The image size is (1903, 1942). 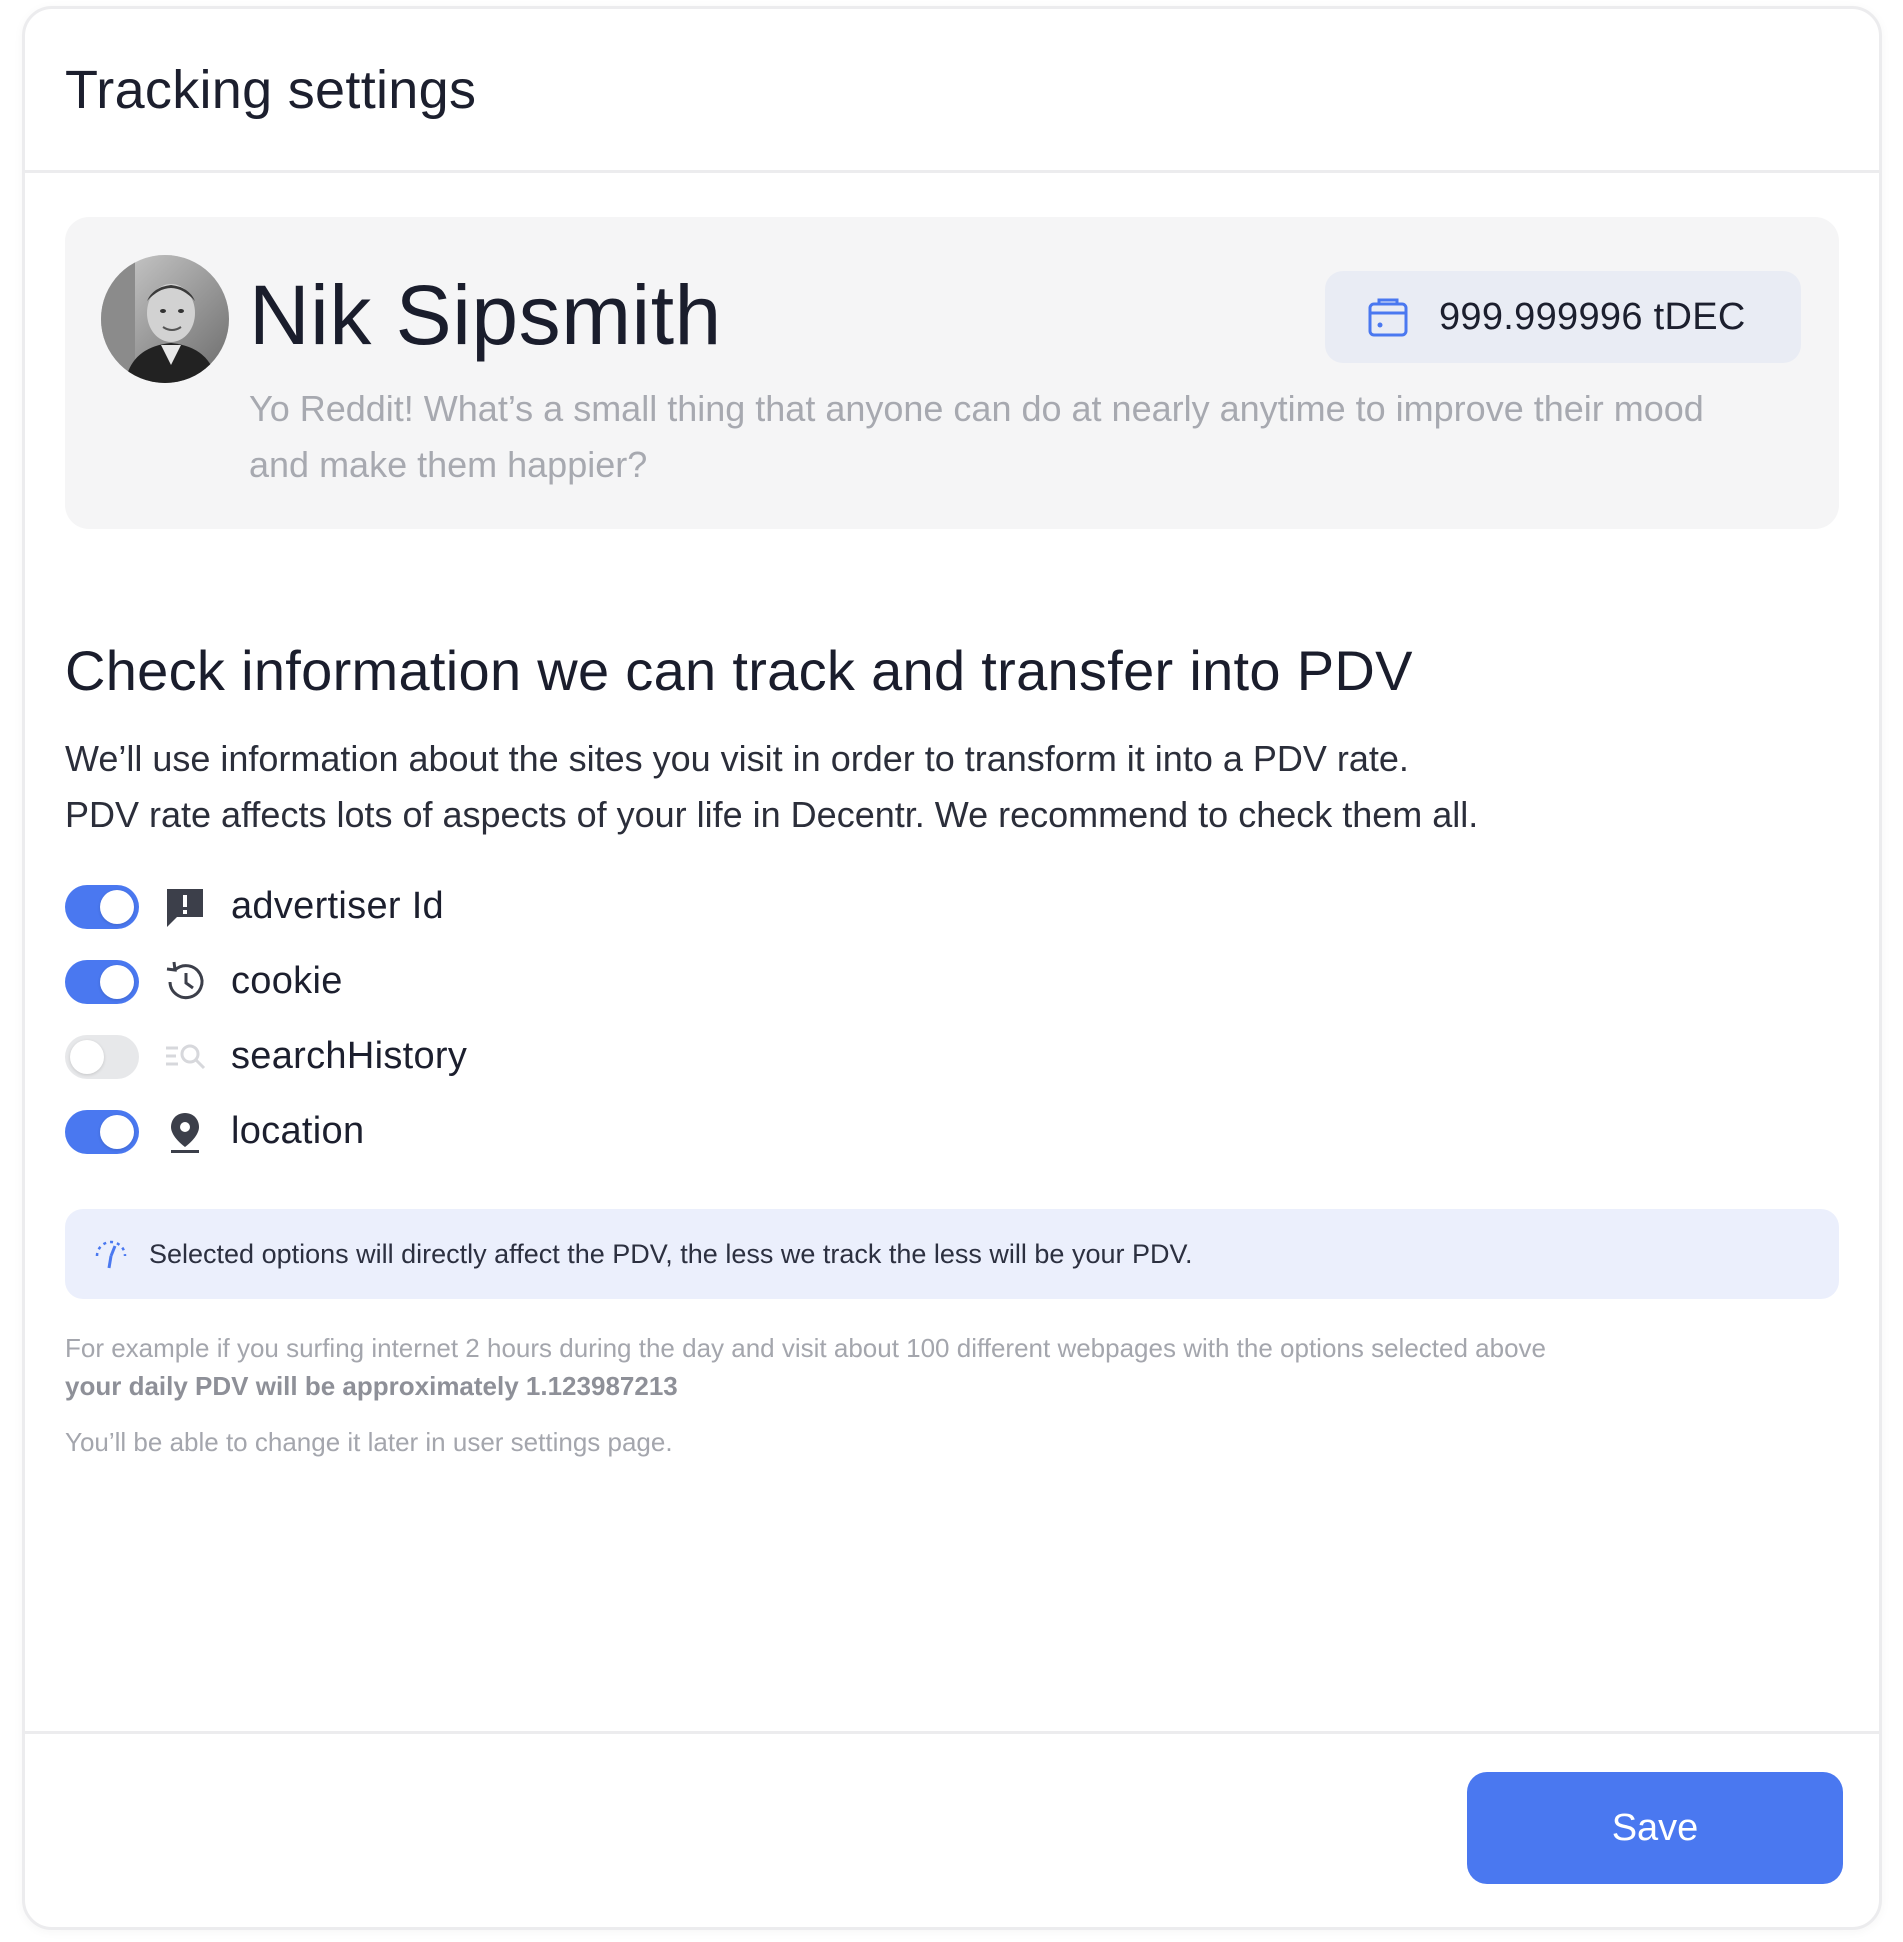 I want to click on cookie-toggle, so click(x=102, y=981).